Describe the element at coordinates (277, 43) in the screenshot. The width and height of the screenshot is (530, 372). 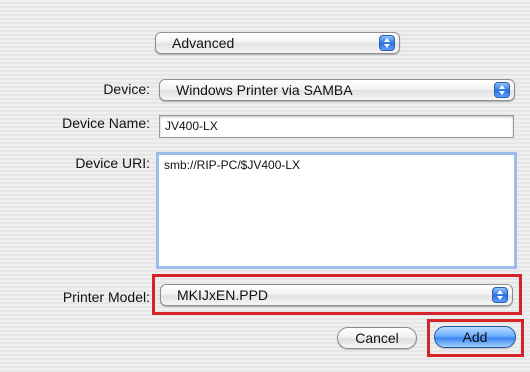
I see `mode-popup: Advanced` at that location.